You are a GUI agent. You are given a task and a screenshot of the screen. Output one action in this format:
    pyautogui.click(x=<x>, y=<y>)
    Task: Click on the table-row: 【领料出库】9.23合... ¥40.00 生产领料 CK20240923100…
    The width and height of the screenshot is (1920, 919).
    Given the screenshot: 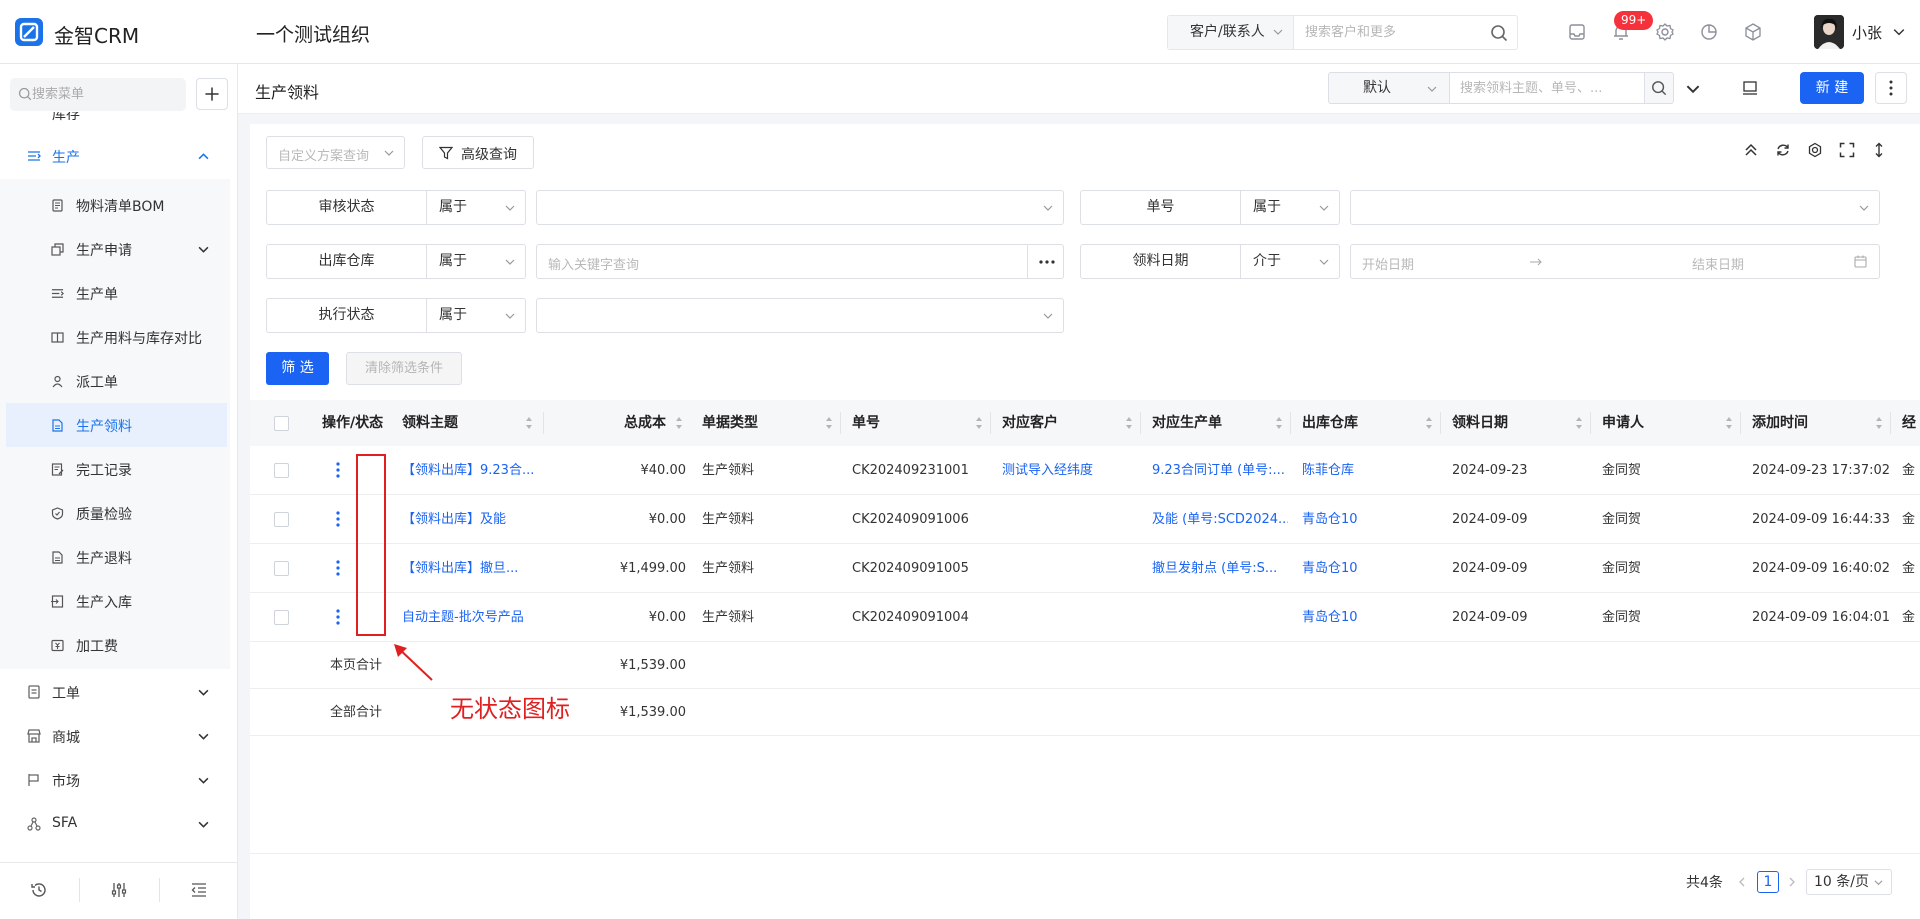 What is the action you would take?
    pyautogui.click(x=1085, y=470)
    